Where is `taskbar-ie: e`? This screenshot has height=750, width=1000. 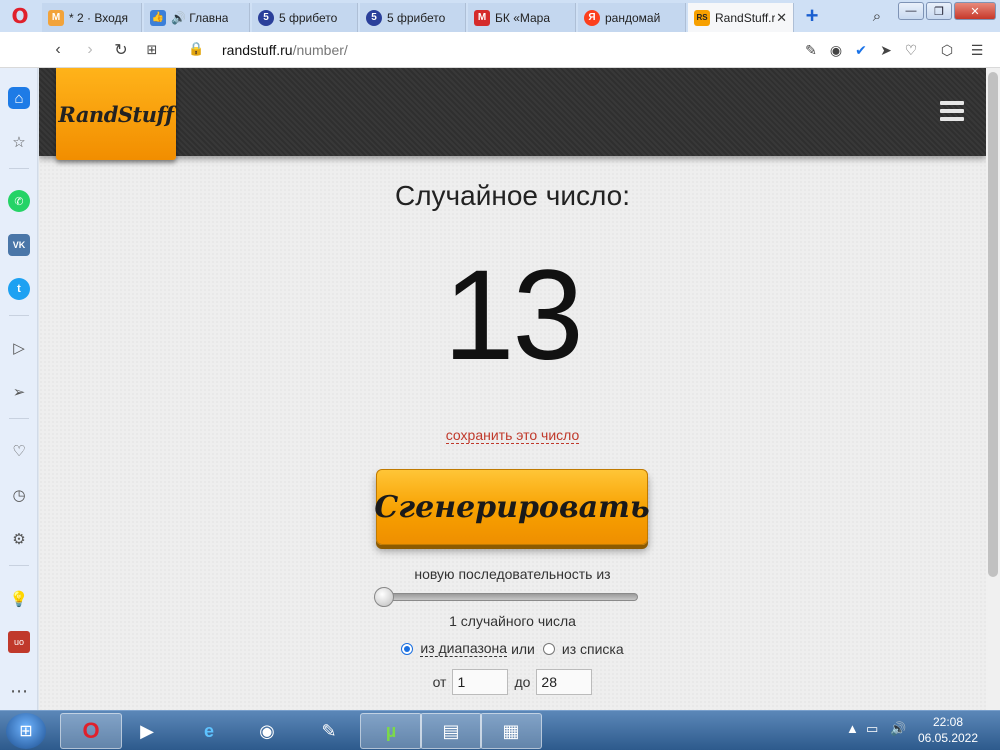 taskbar-ie: e is located at coordinates (209, 731).